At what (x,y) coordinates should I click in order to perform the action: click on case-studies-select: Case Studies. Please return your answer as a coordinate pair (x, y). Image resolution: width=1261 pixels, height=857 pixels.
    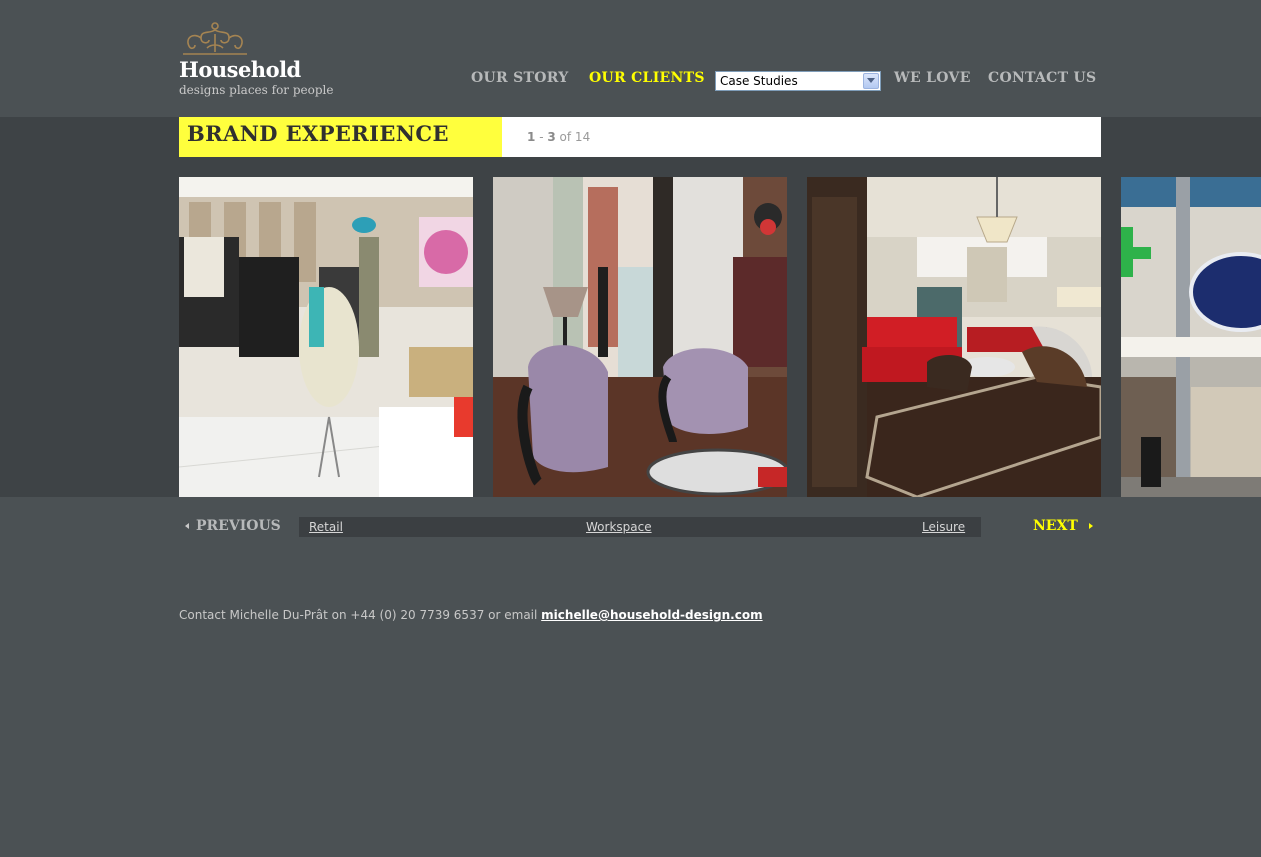
    Looking at the image, I should click on (798, 81).